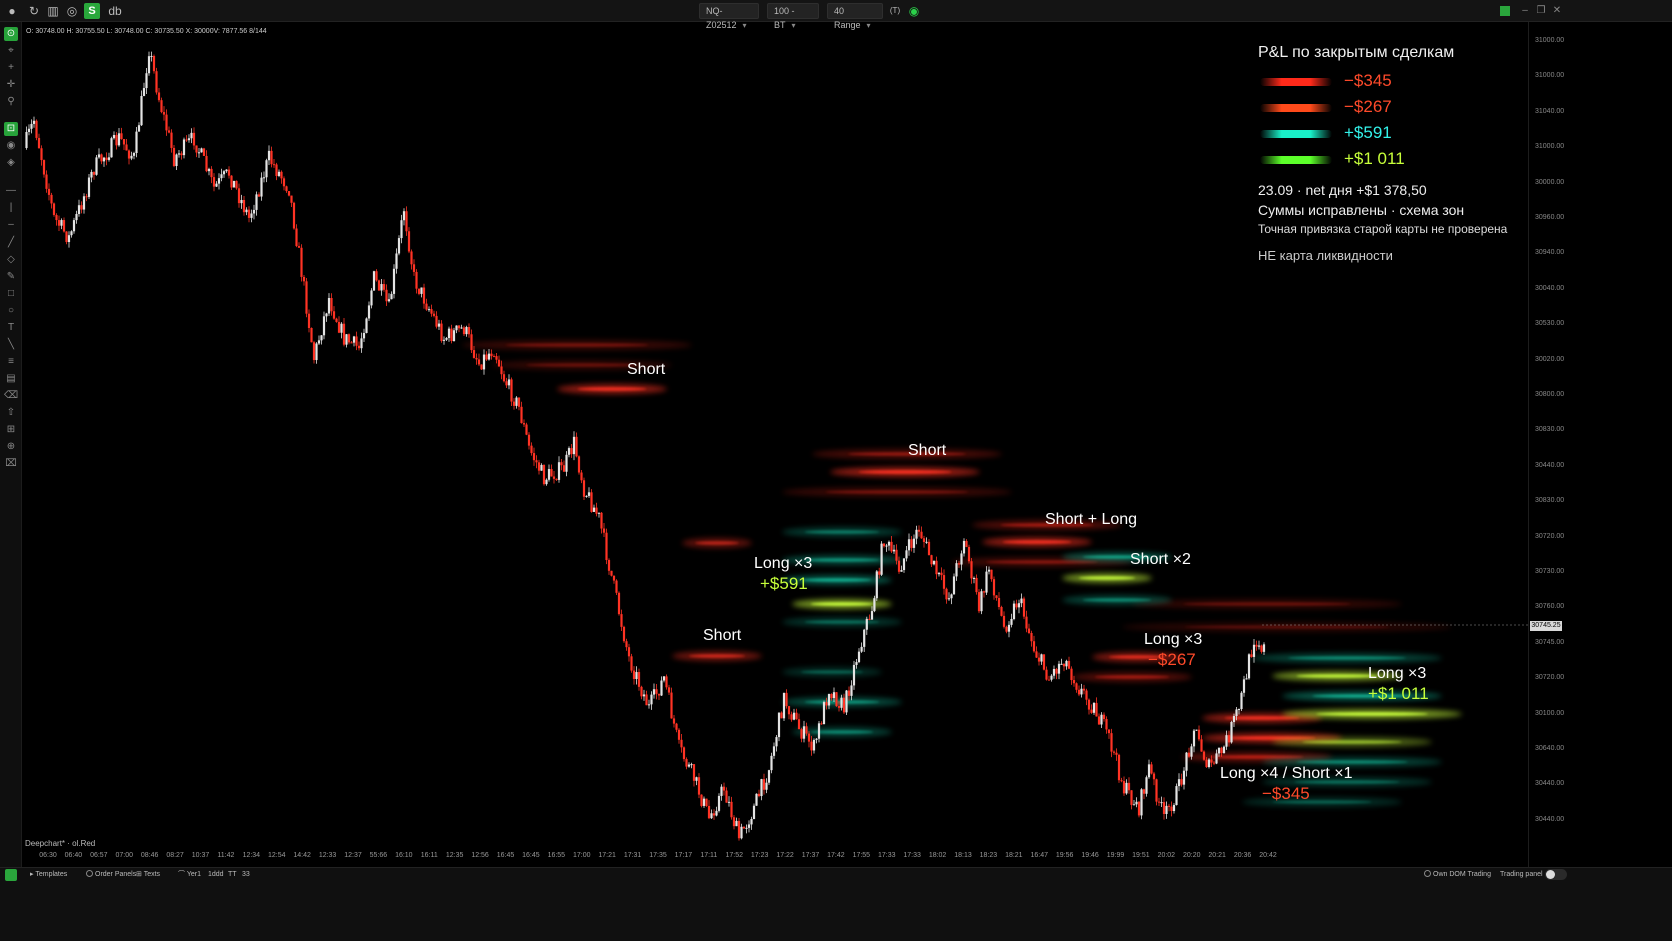 This screenshot has width=1672, height=941. Describe the element at coordinates (11, 243) in the screenshot. I see `trendline-icon: ╱` at that location.